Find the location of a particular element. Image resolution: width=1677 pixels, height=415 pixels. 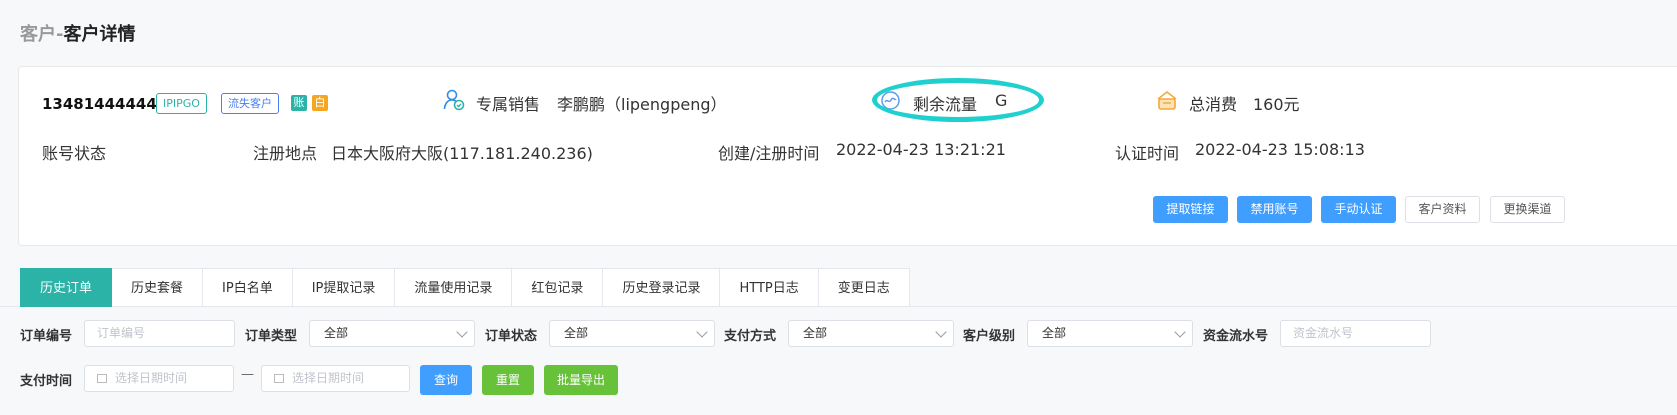

manual-verify-button: 手动认证 is located at coordinates (1358, 209).